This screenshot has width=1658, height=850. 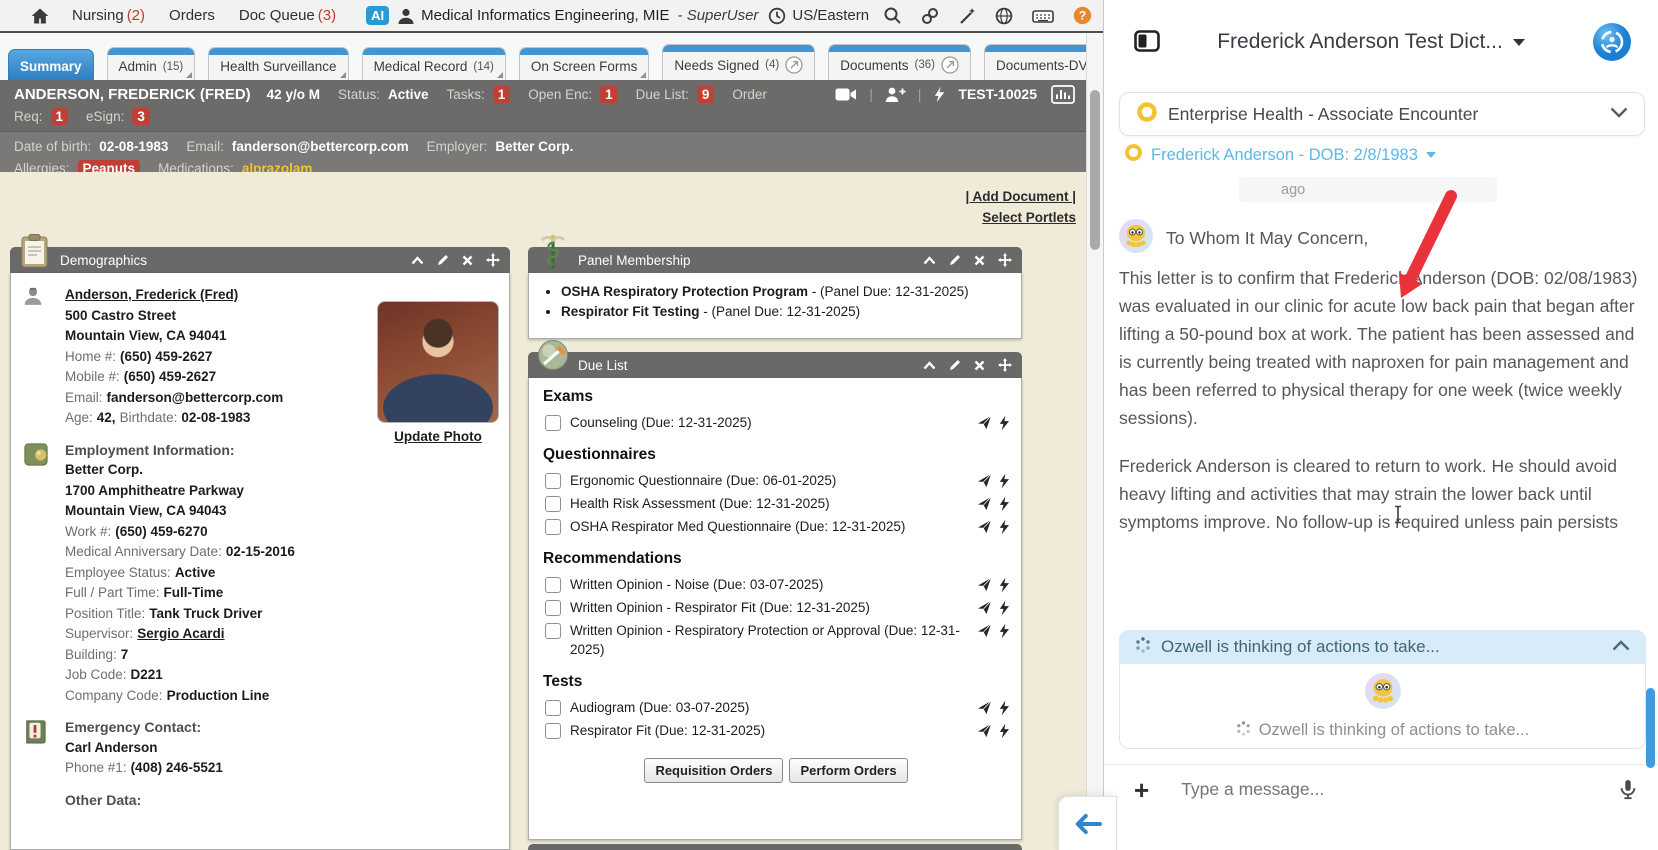 I want to click on stat-label-tasks: Tasks:, so click(x=465, y=94).